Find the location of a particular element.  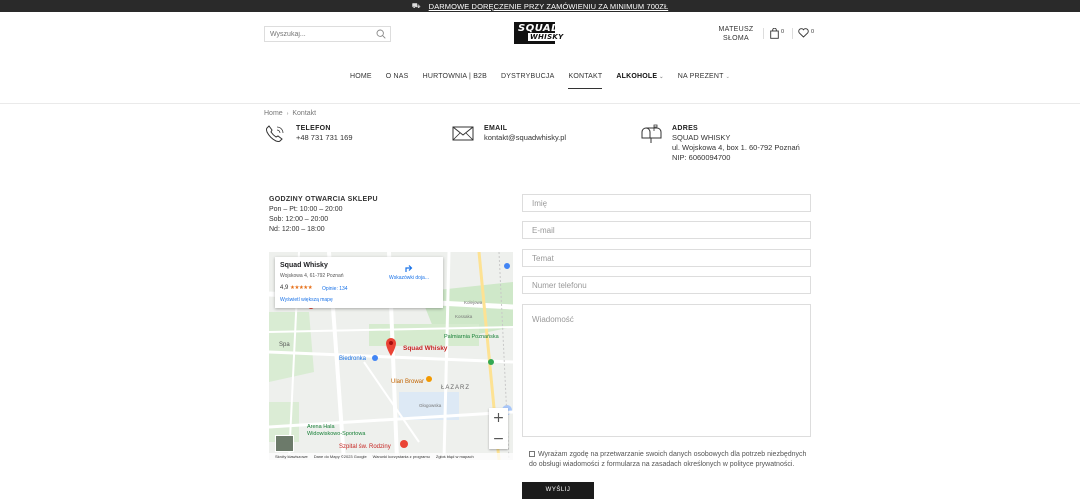

map-footer-report: Zgłoś błąd w mapach is located at coordinates (455, 456).